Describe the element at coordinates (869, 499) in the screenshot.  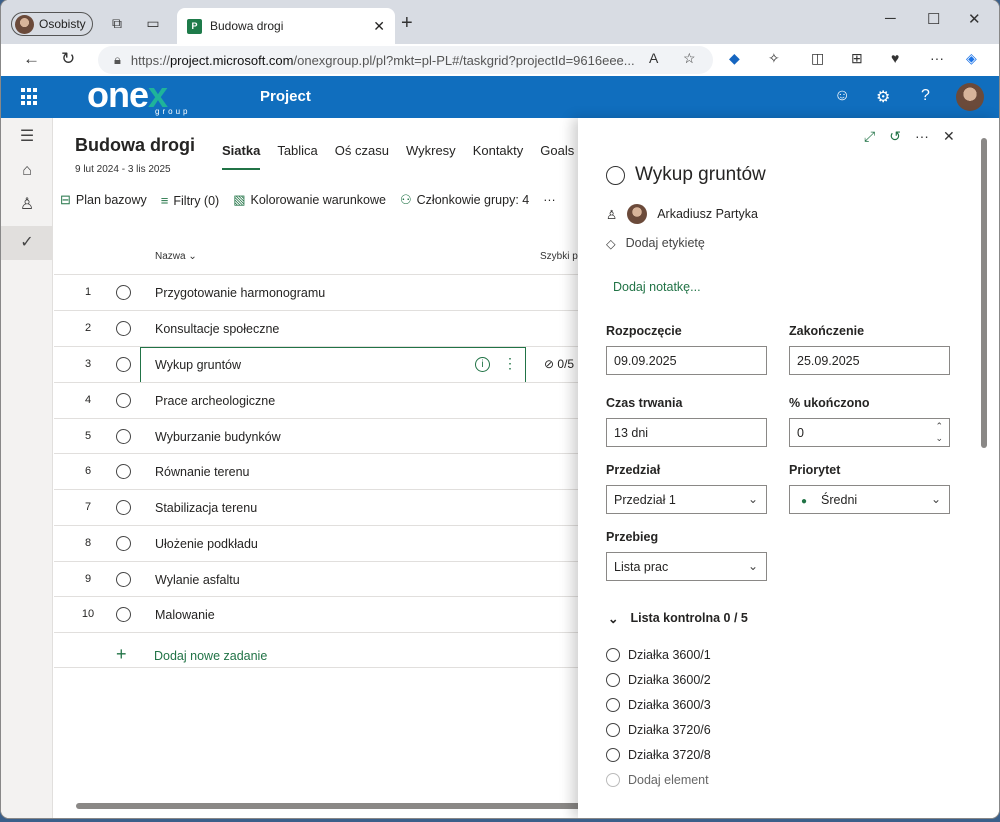
I see `priority-select: ● Średni ⌄` at that location.